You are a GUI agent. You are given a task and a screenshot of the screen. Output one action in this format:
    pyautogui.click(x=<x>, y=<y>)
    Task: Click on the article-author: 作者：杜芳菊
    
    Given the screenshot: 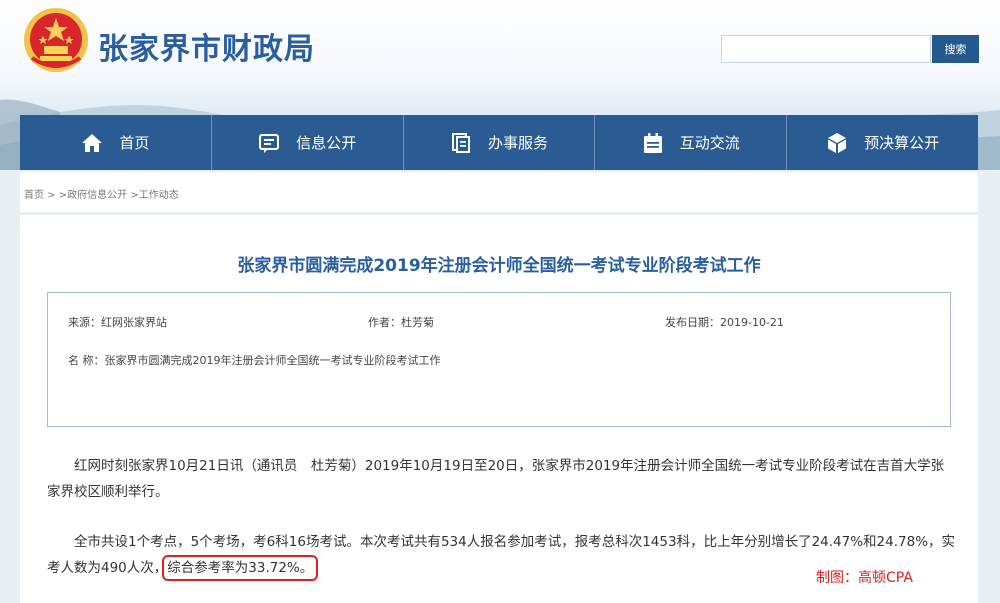 What is the action you would take?
    pyautogui.click(x=401, y=322)
    